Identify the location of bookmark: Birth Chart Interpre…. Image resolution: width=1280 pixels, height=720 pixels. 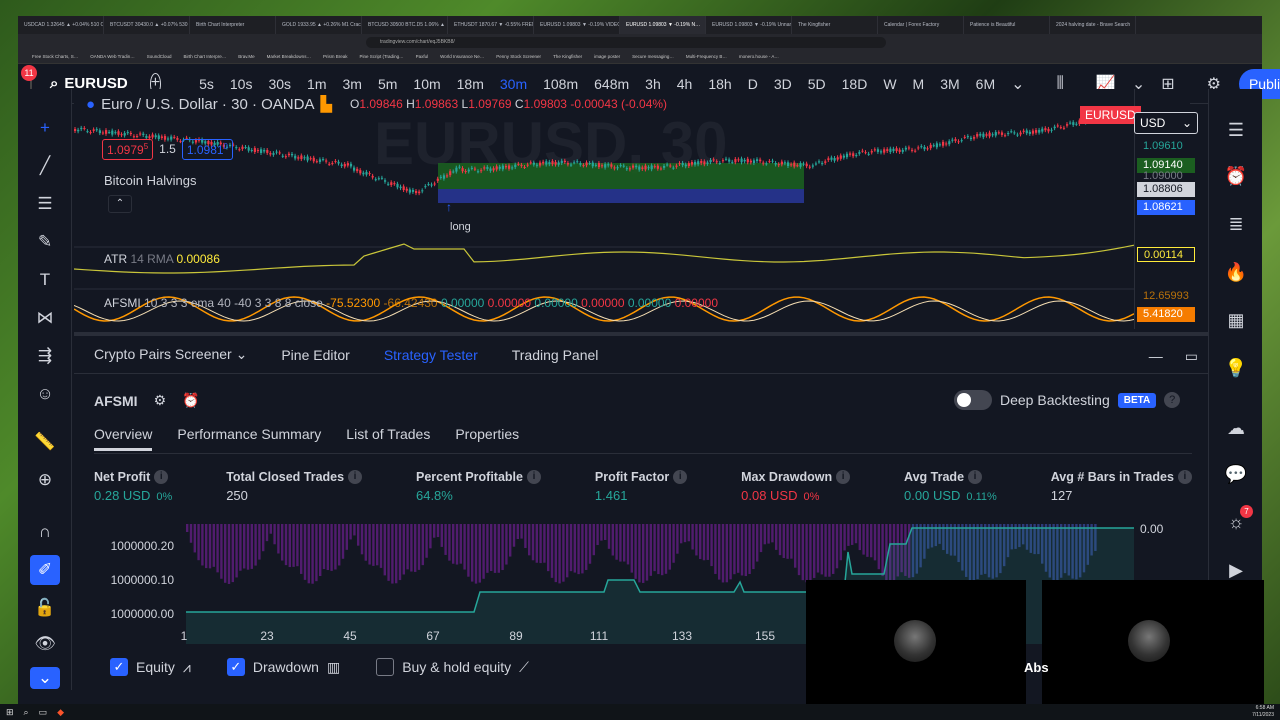
(204, 56).